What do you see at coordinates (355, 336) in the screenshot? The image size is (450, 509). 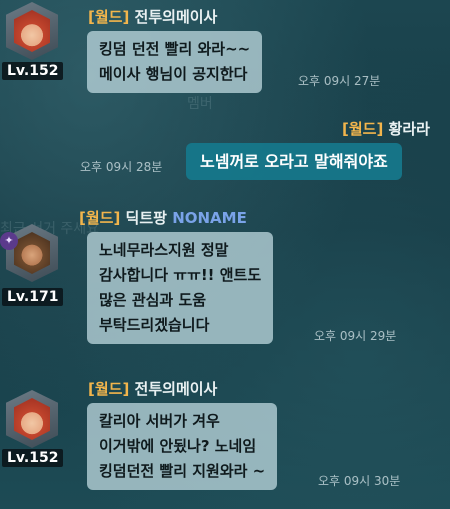 I see `timestamp: 오후 09시 29분` at bounding box center [355, 336].